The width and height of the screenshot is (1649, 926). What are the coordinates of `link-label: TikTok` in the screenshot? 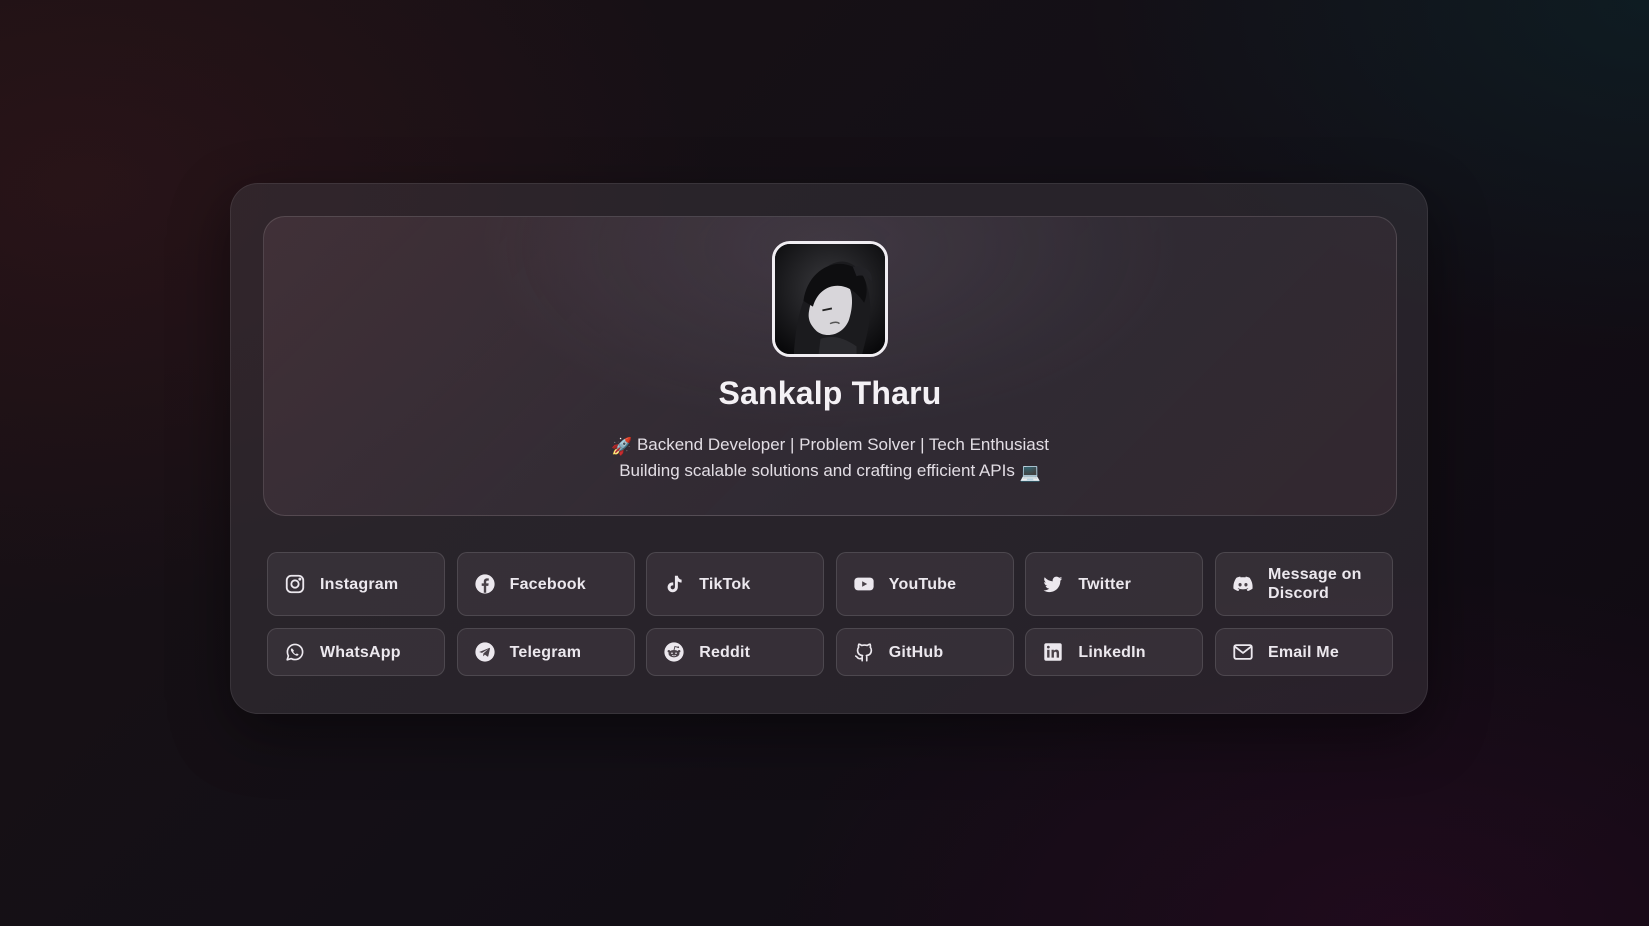 It's located at (725, 584).